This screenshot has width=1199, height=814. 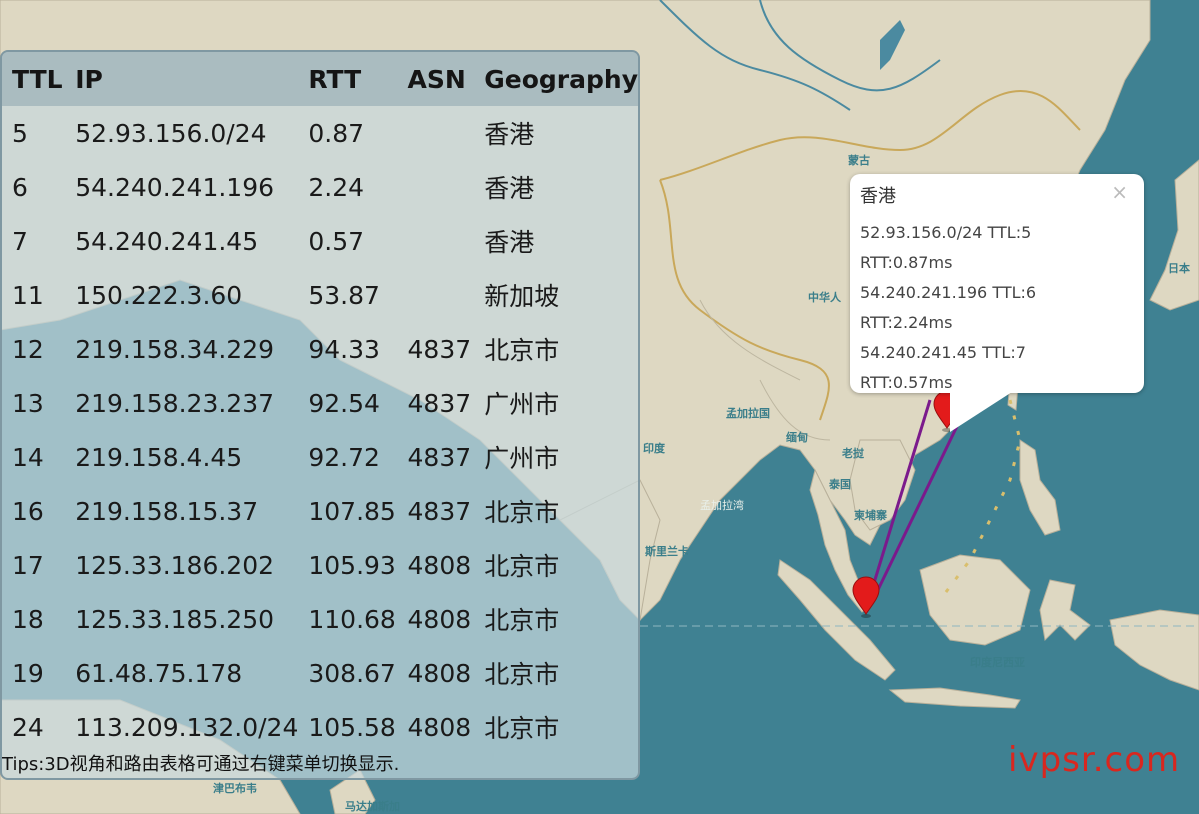 I want to click on popup-line: 54.240.241.196 TTL:6, so click(x=948, y=292).